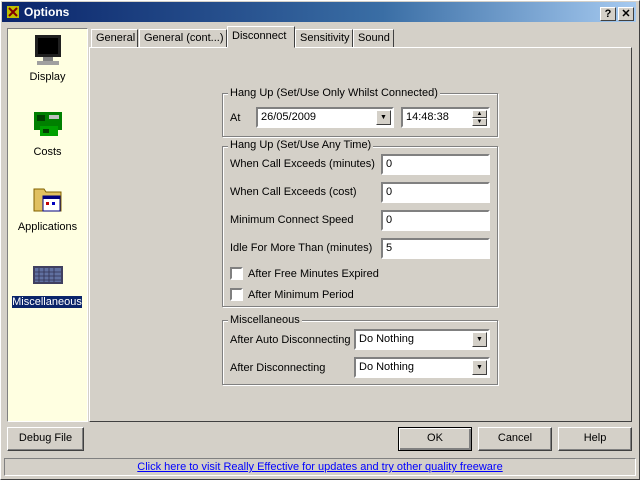 The width and height of the screenshot is (640, 480). I want to click on tab-general: General, so click(114, 38).